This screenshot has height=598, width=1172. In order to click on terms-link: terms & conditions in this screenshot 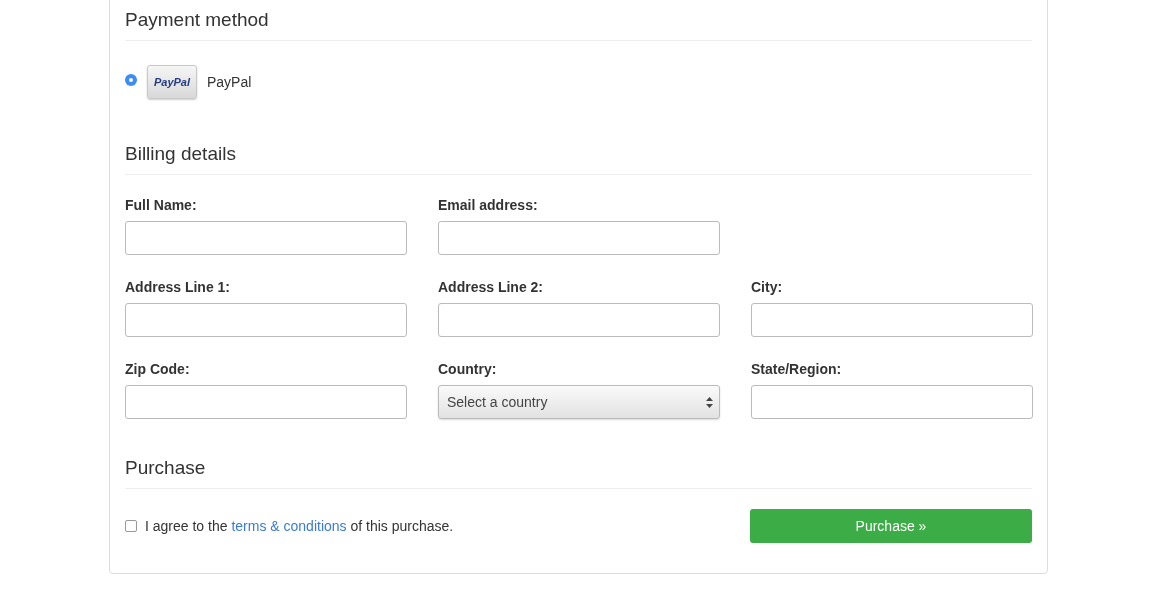, I will do `click(289, 526)`.